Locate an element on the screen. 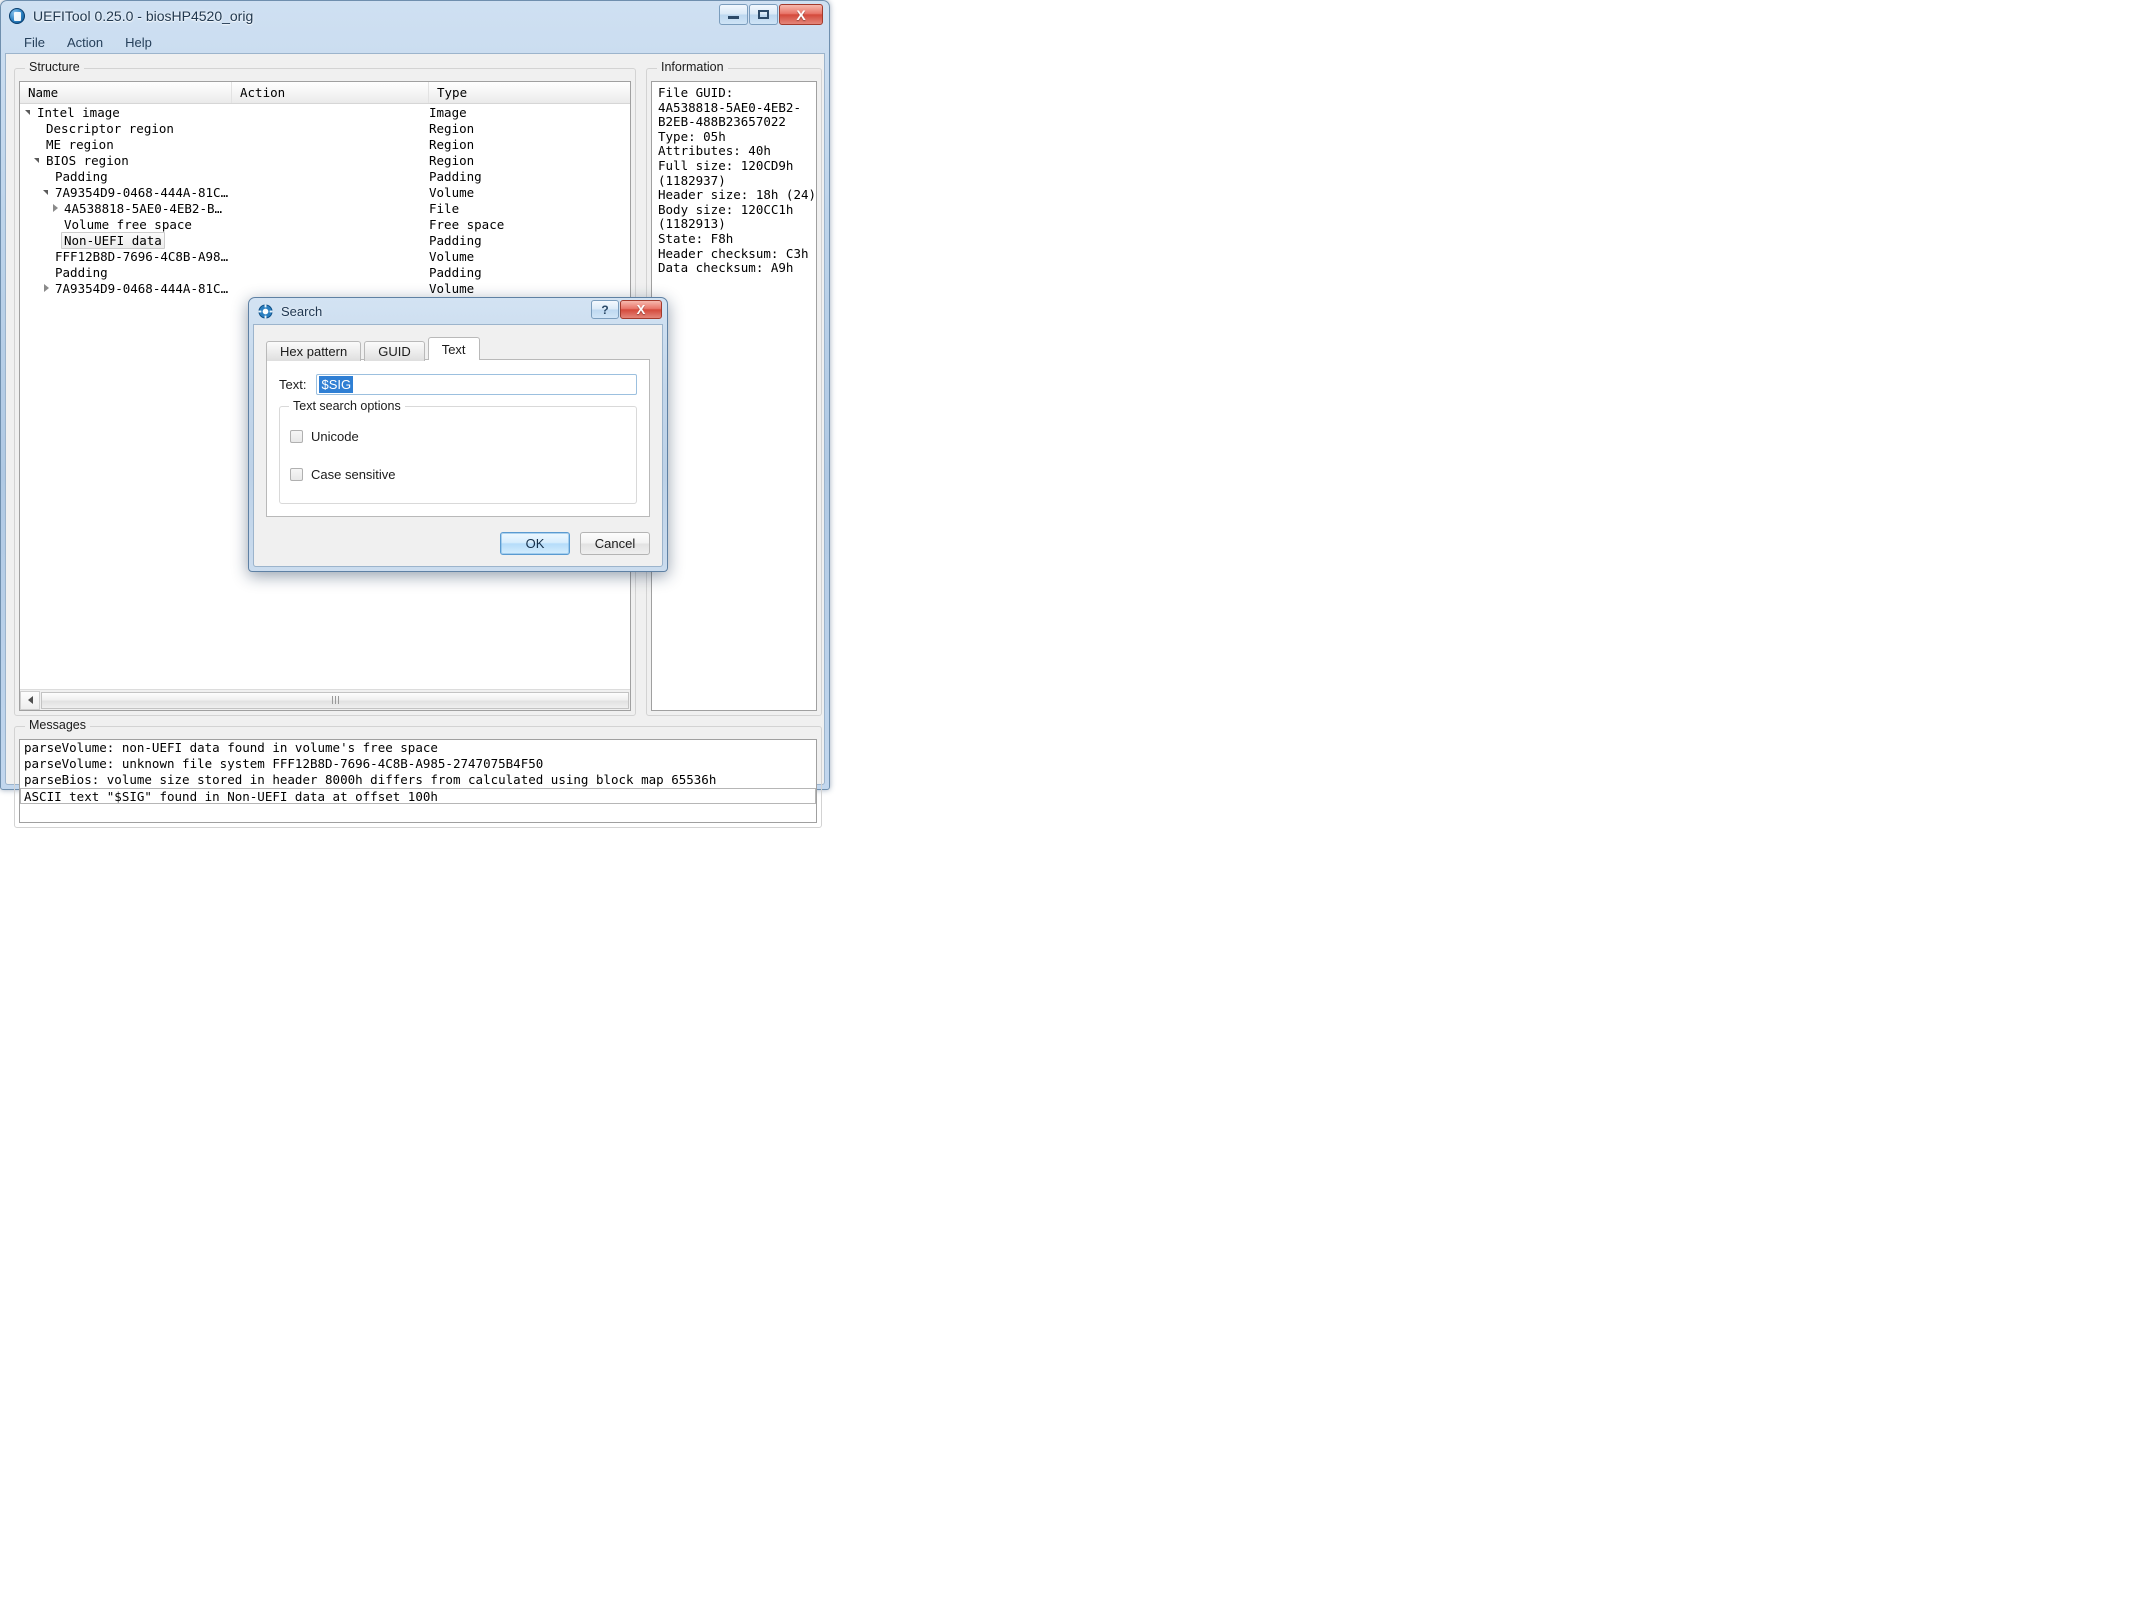 Image resolution: width=2136 pixels, height=1624 pixels. tab-guid: GUID is located at coordinates (394, 351).